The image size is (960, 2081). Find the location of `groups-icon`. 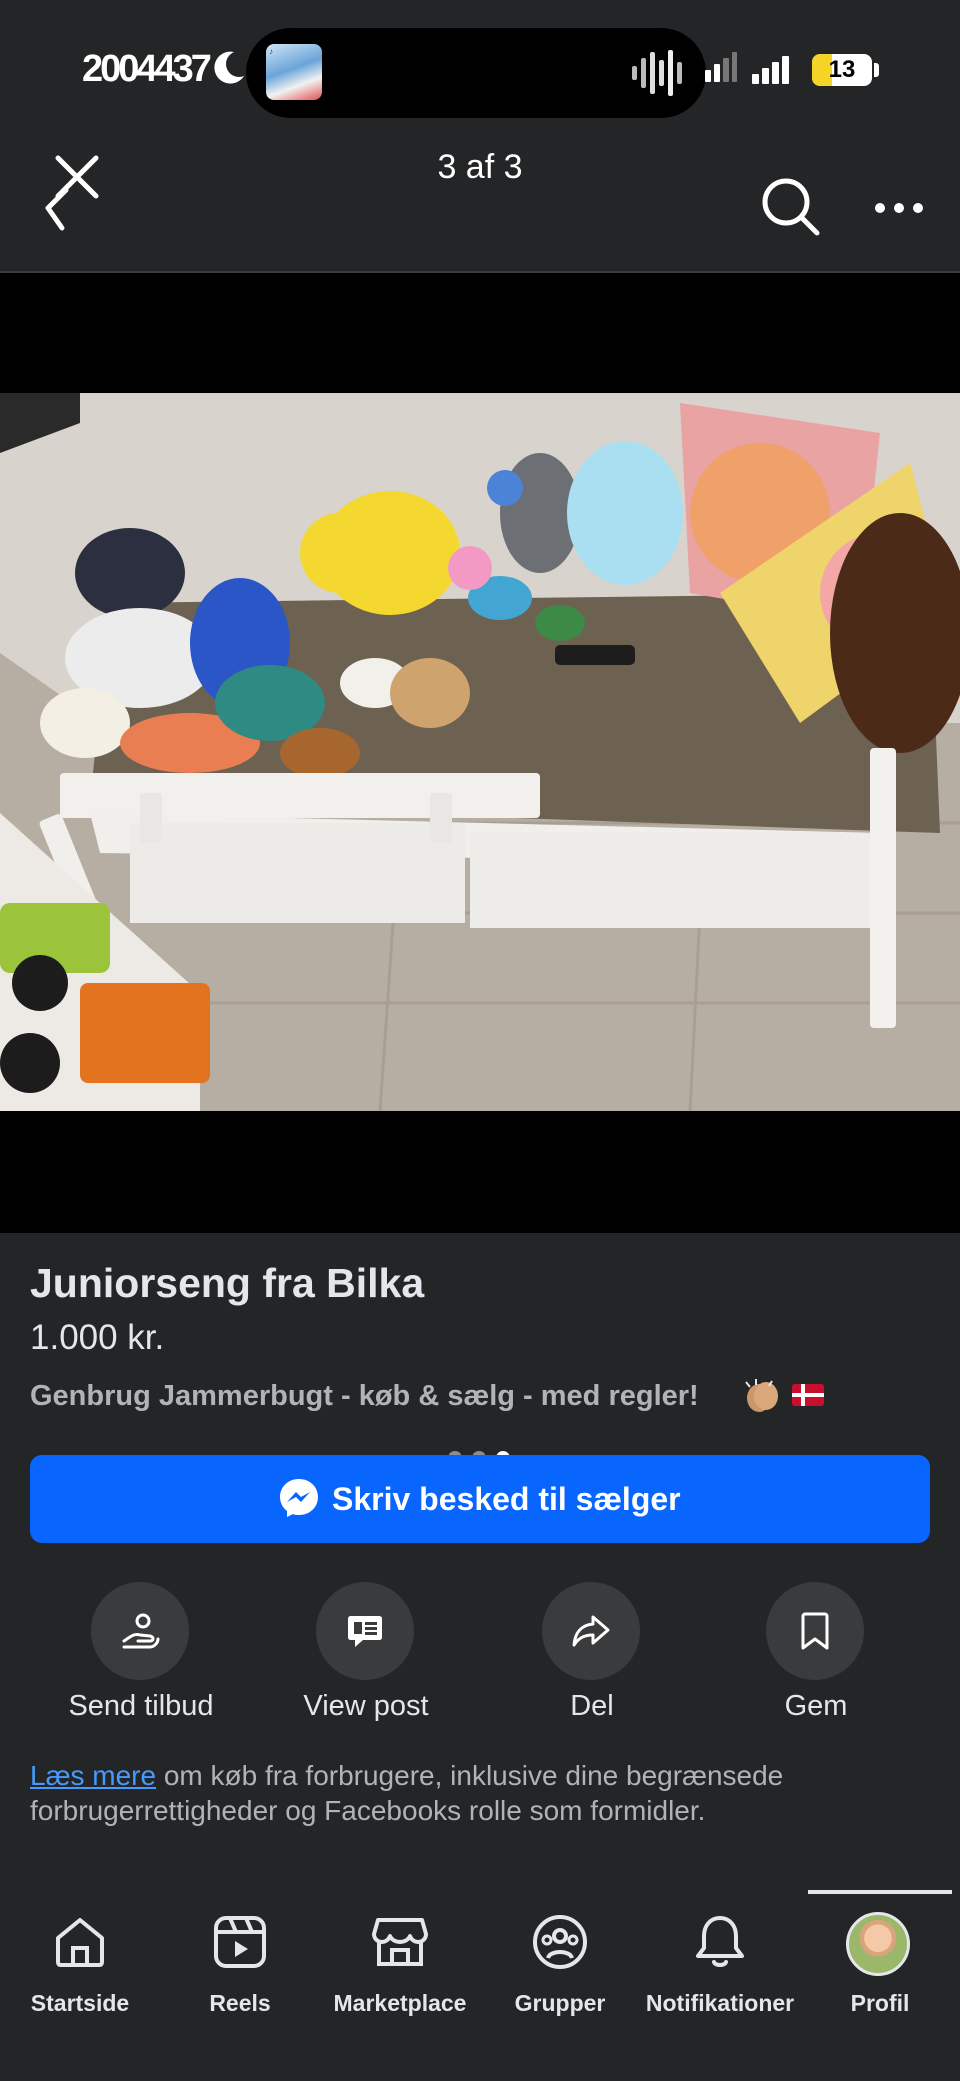

groups-icon is located at coordinates (560, 1942).